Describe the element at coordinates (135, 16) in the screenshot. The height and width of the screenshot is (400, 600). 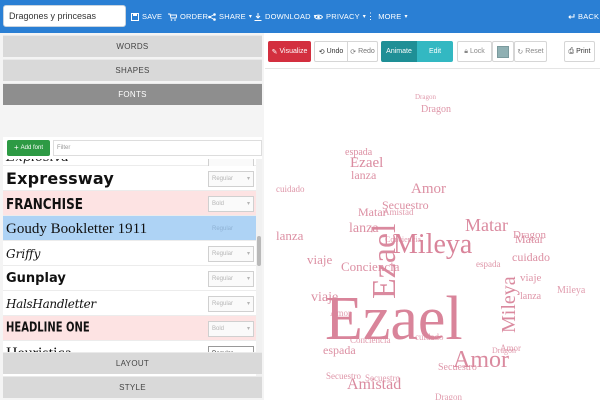
I see `save-icon` at that location.